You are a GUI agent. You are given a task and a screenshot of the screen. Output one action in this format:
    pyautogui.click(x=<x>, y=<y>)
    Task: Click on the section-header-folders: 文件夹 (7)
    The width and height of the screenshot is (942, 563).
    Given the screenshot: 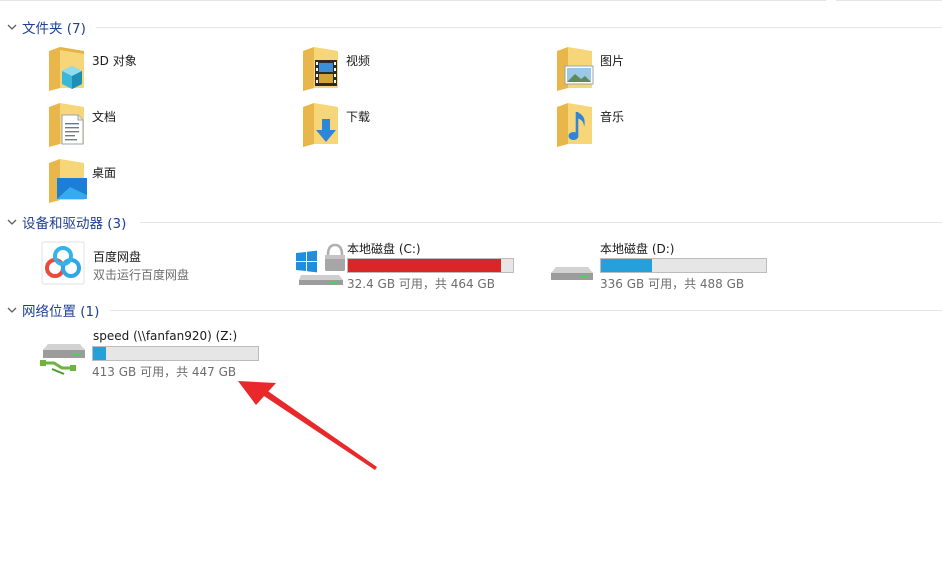 What is the action you would take?
    pyautogui.click(x=46, y=27)
    